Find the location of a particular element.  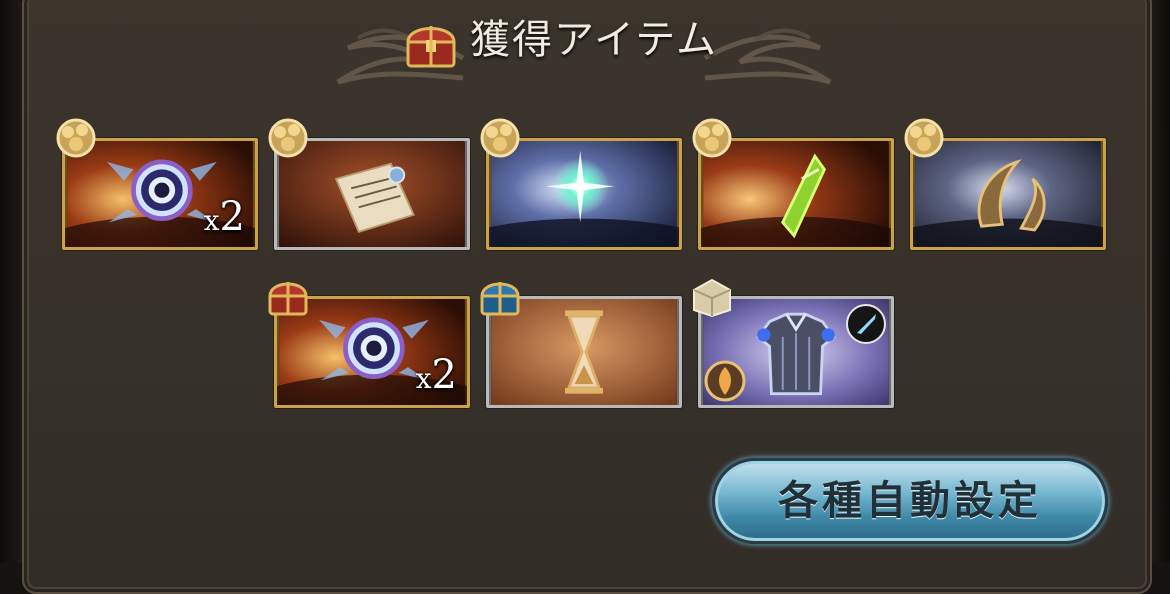

page-title: 獲得アイテム is located at coordinates (594, 40).